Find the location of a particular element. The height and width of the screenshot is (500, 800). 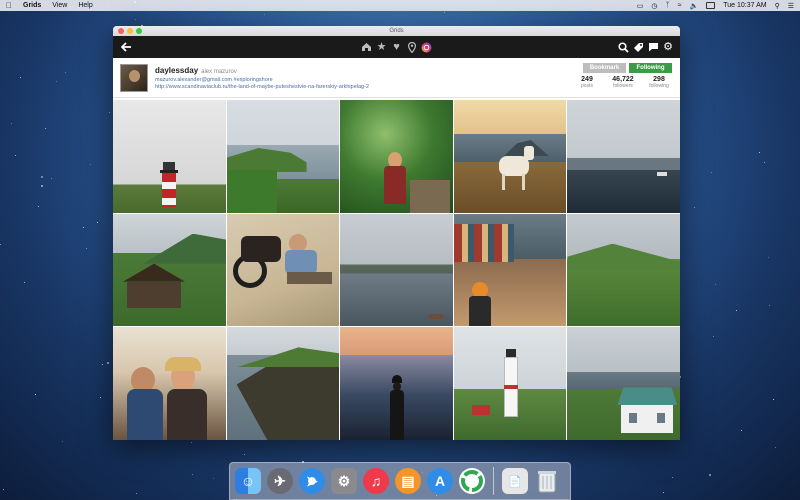

home-icon is located at coordinates (367, 47).